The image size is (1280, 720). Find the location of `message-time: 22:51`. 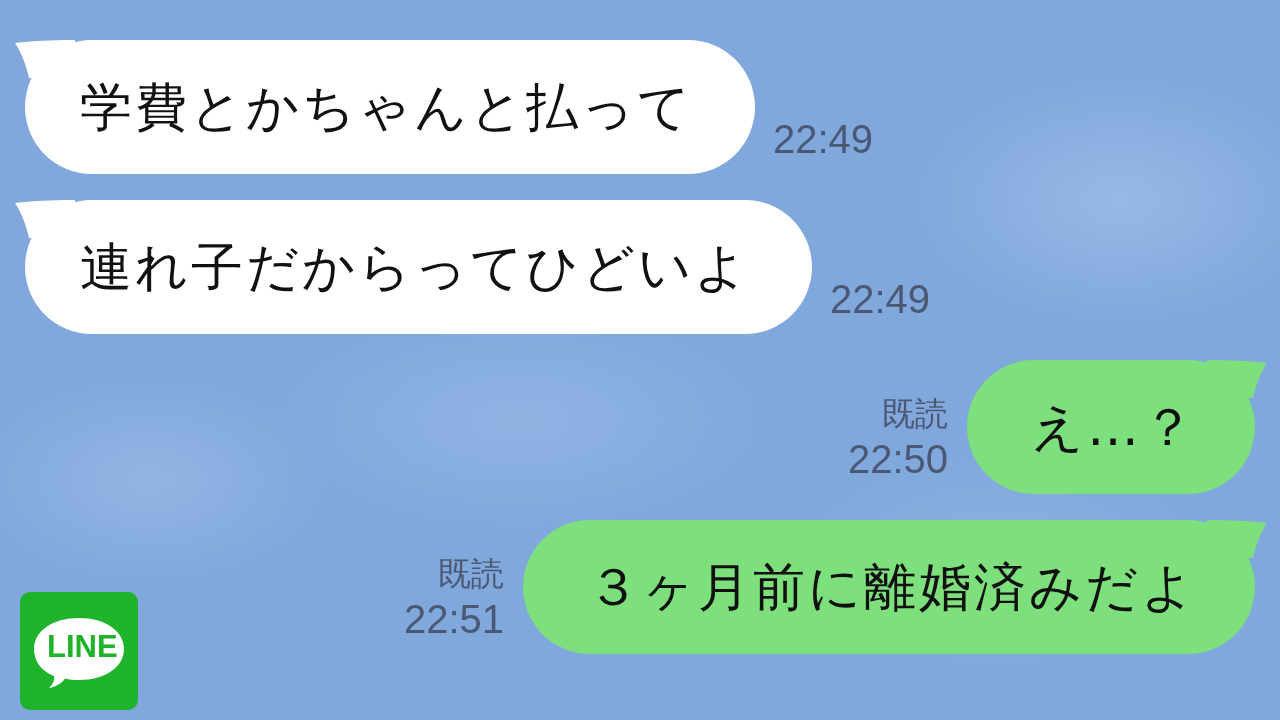

message-time: 22:51 is located at coordinates (453, 619).